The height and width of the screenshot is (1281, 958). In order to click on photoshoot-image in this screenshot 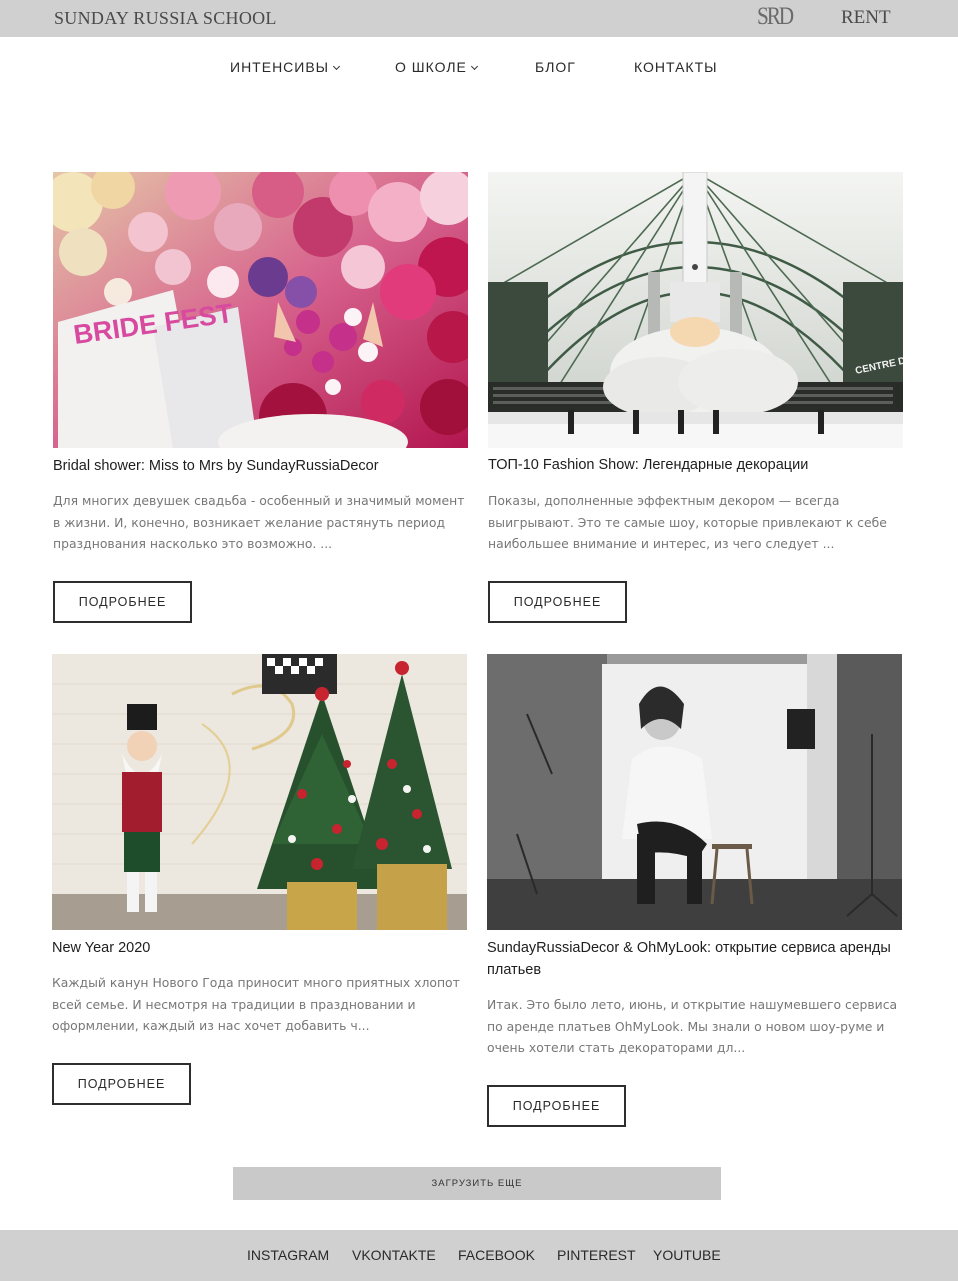, I will do `click(694, 792)`.